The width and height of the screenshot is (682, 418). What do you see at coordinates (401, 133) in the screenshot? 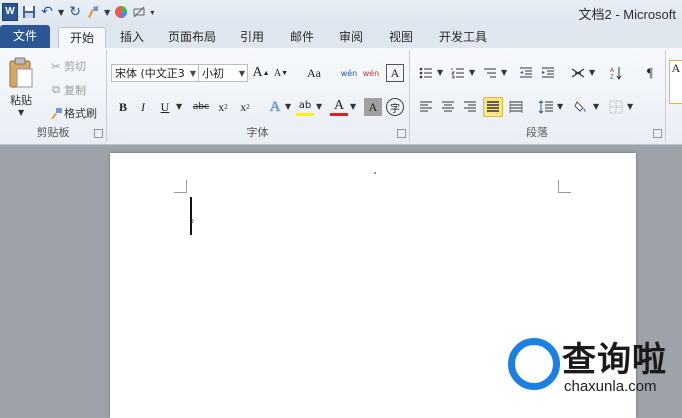
I see `font-launcher-icon` at bounding box center [401, 133].